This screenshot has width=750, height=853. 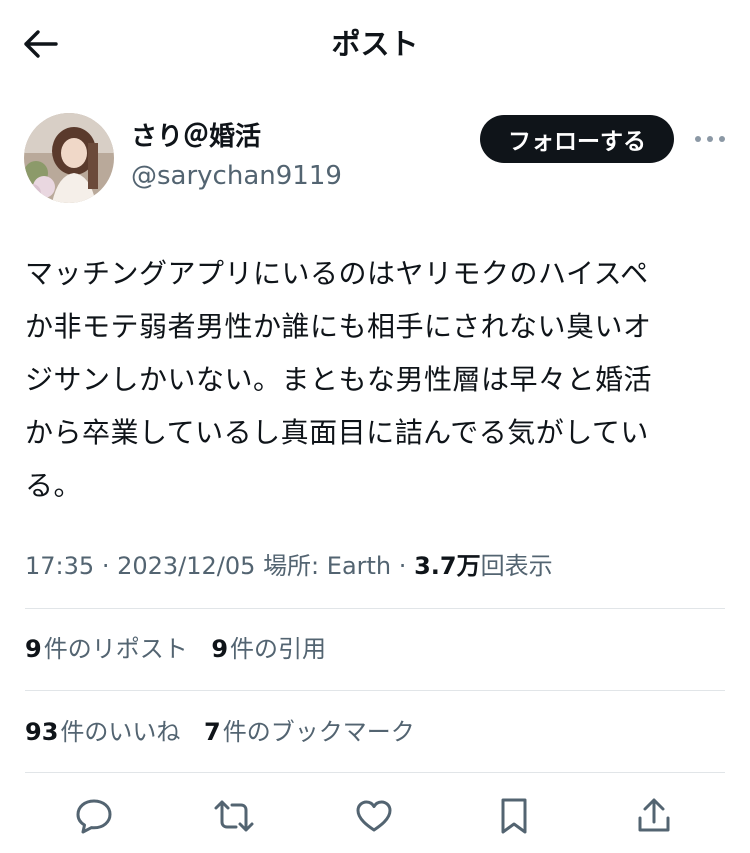 I want to click on repost-button, so click(x=234, y=816).